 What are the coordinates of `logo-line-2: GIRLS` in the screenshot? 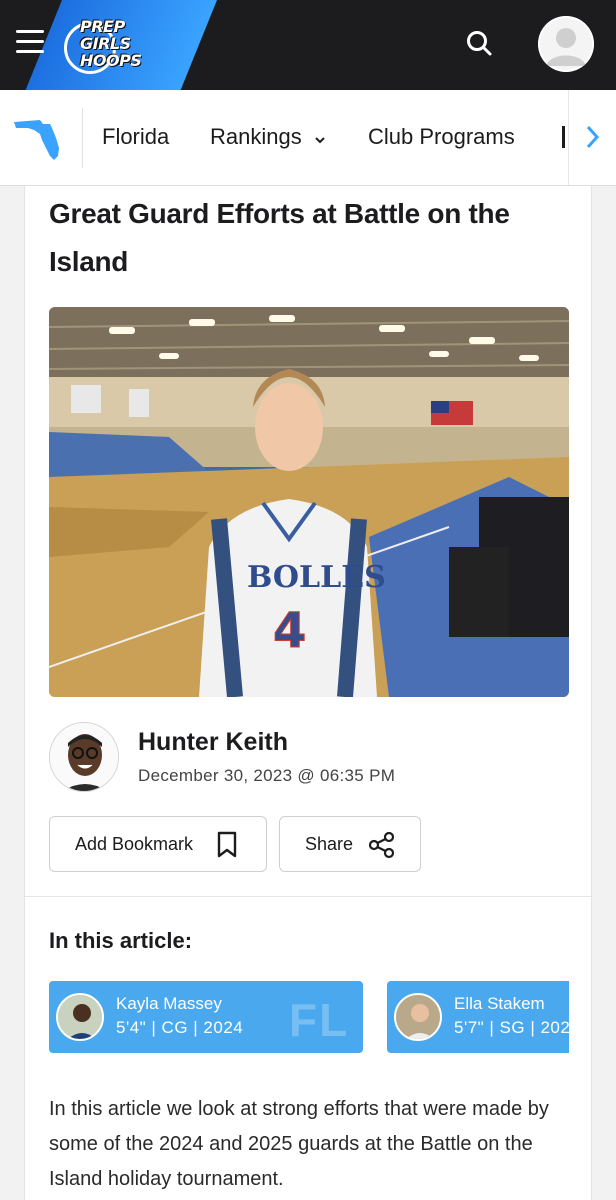 It's located at (105, 43).